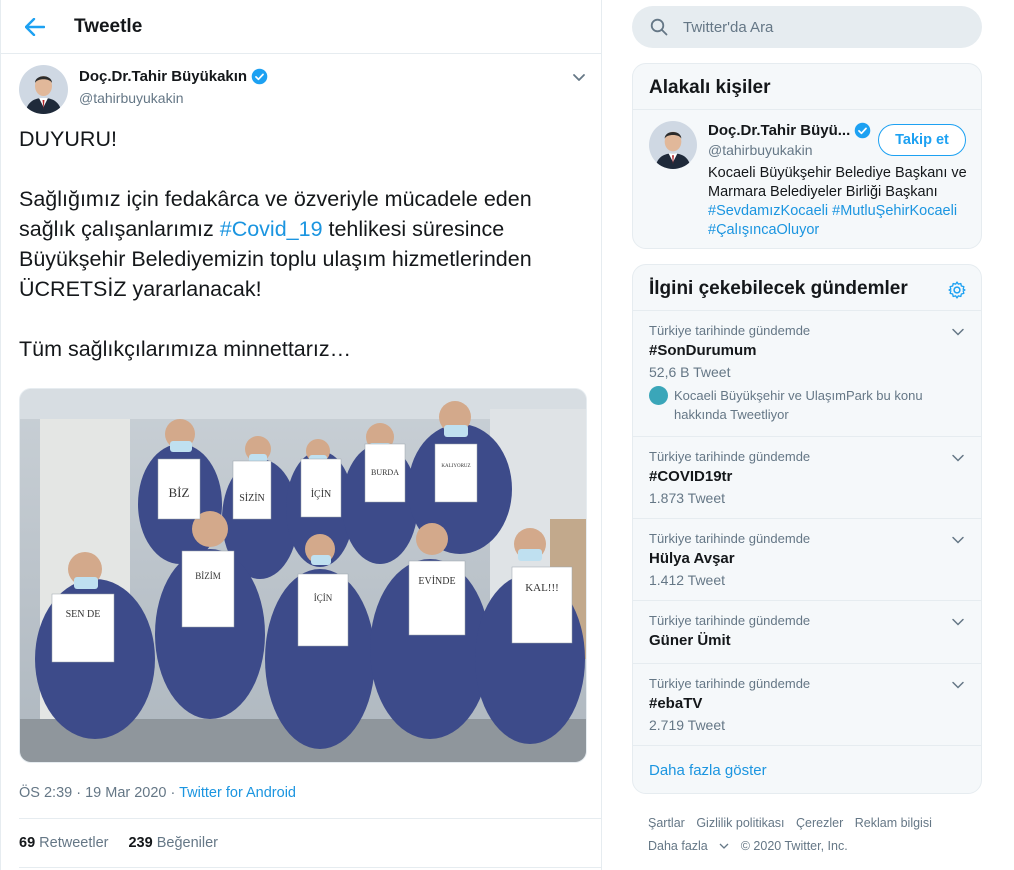 The image size is (1014, 870). I want to click on back-arrow-icon, so click(35, 26).